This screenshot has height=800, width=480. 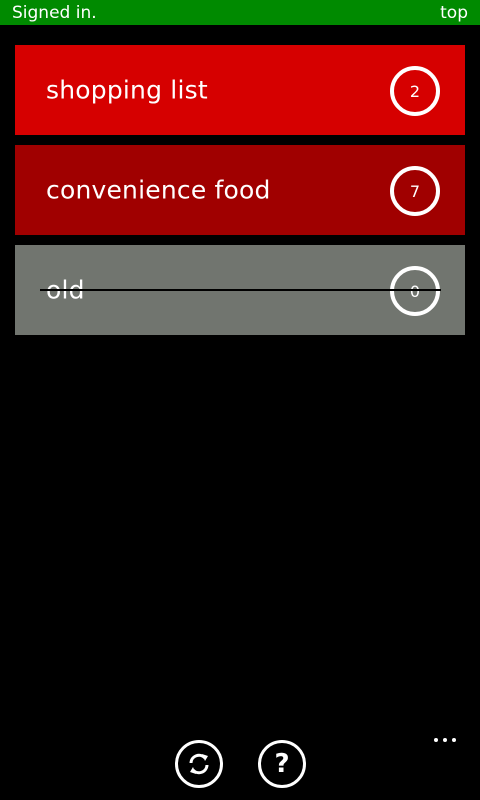 What do you see at coordinates (415, 91) in the screenshot?
I see `item-count-badge: 2` at bounding box center [415, 91].